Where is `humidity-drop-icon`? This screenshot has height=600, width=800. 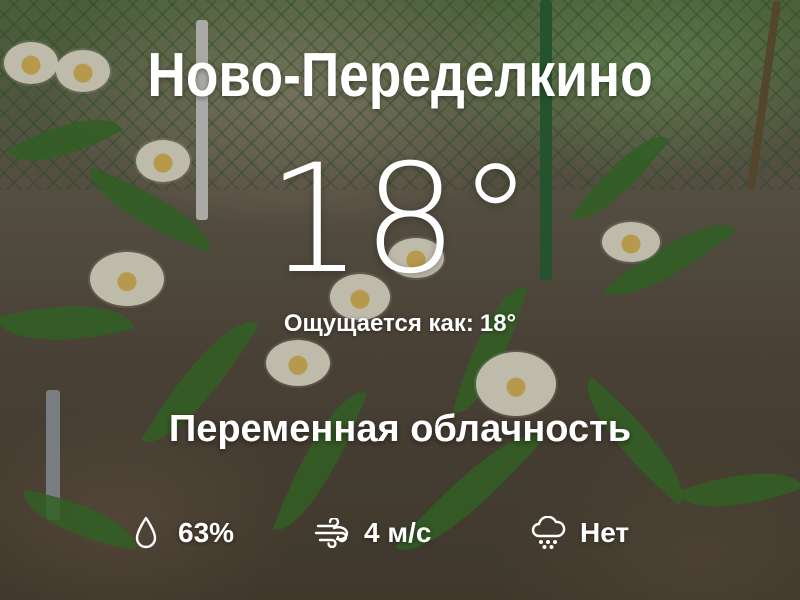 humidity-drop-icon is located at coordinates (146, 533).